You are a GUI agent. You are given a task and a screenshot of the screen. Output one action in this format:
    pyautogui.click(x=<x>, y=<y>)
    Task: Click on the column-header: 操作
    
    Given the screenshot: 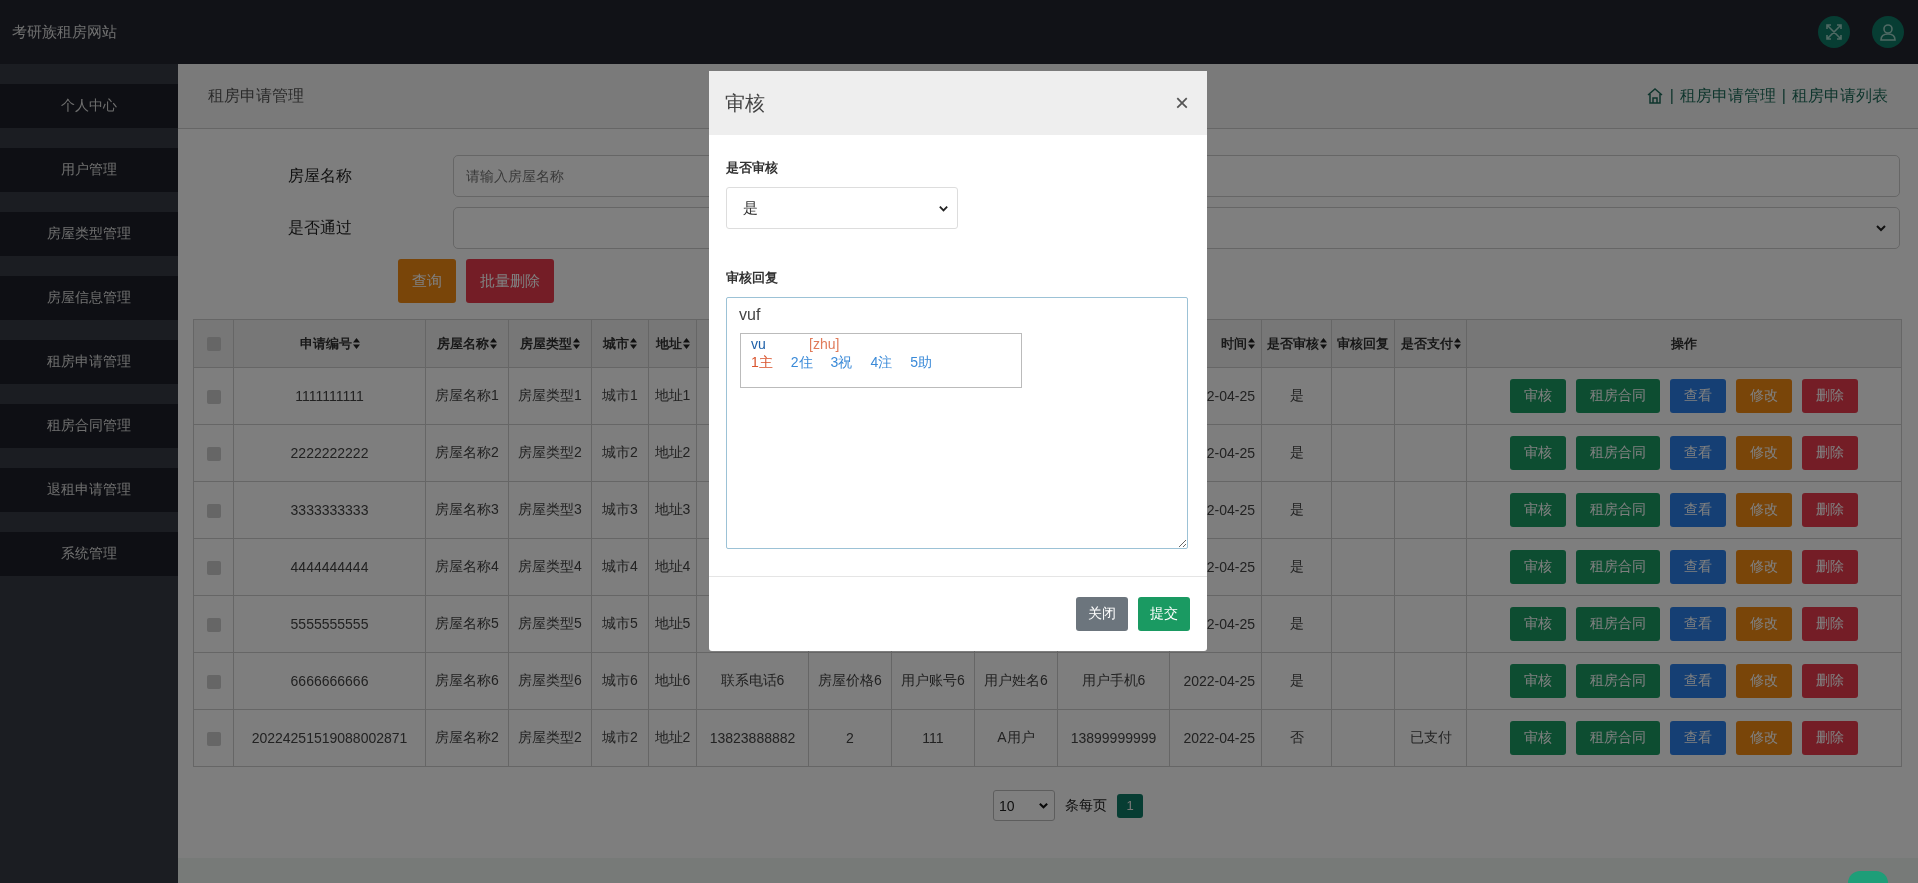 What is the action you would take?
    pyautogui.click(x=1684, y=343)
    